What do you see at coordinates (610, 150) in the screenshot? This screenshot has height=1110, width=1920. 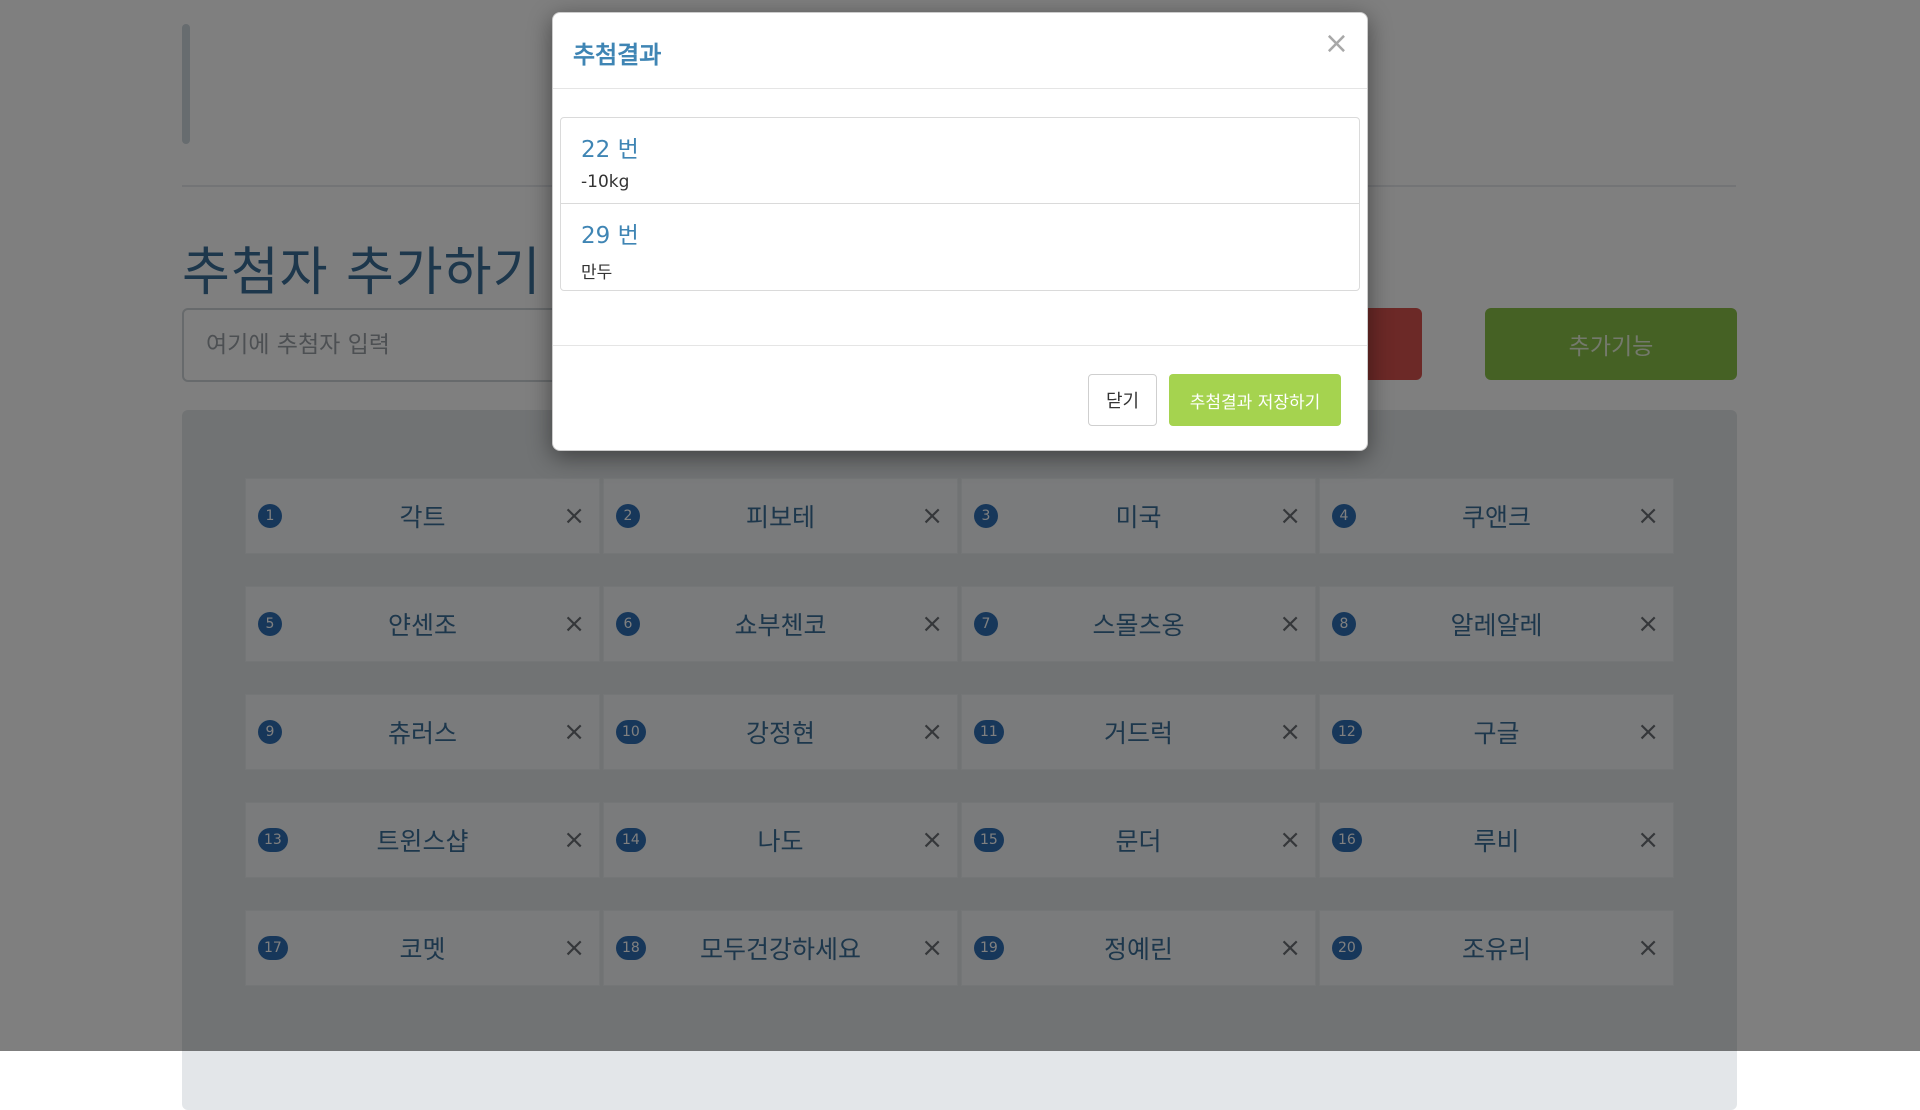 I see `result-number: 22 번` at bounding box center [610, 150].